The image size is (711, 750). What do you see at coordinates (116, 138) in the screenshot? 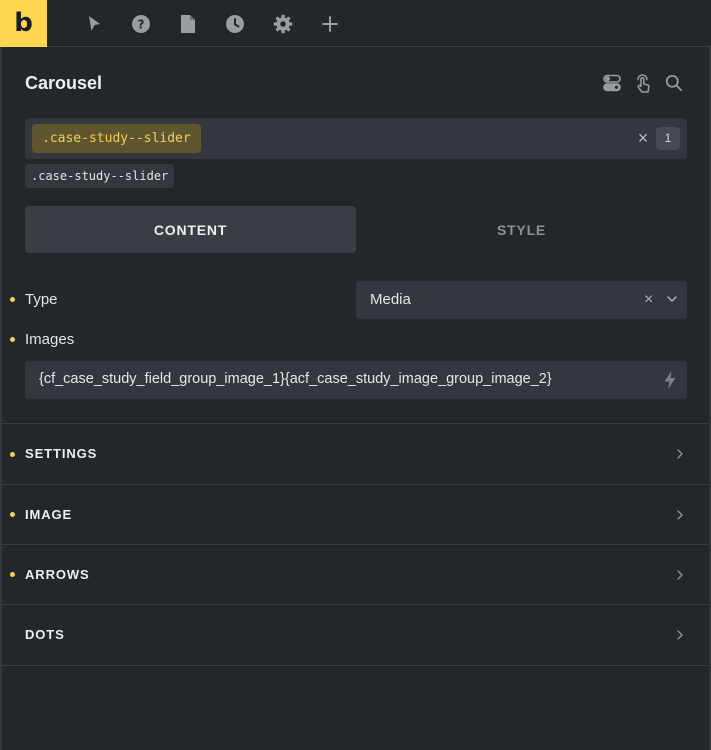
I see `active-class-chip: .case-study--slider` at bounding box center [116, 138].